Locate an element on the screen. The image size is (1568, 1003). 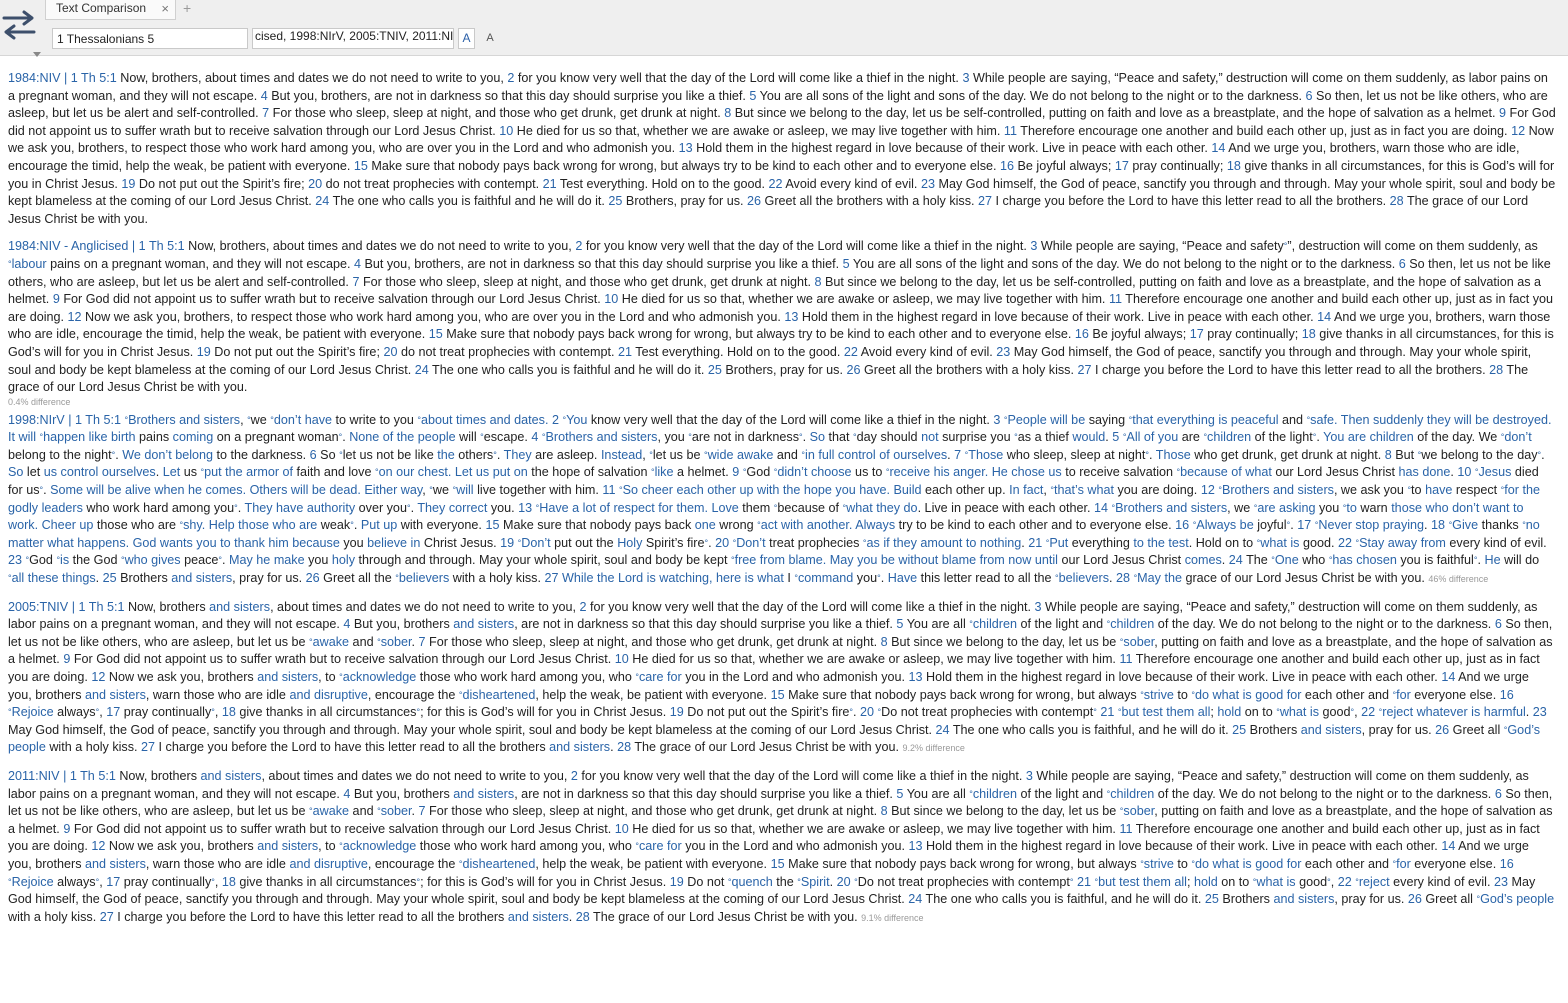
version-reference-link: 1984:NIV - Anglicised | 1 Th 5:1 is located at coordinates (96, 246).